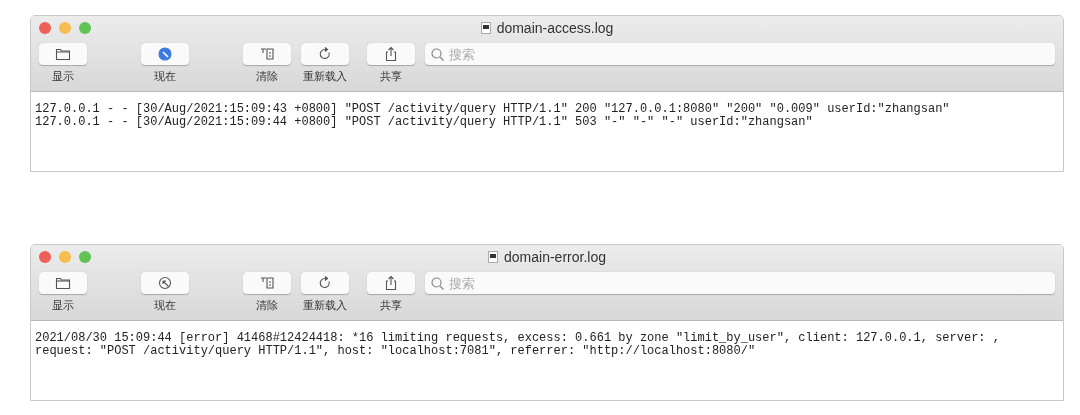 This screenshot has height=415, width=1080. What do you see at coordinates (518, 338) in the screenshot?
I see `log-line: 2021/08/30 15:09:44 [error] 41468#12424418: *16 limiting requests, excess: 0.661 by zone "limit_by_user", client: 127.0.0.1, server: ,` at bounding box center [518, 338].